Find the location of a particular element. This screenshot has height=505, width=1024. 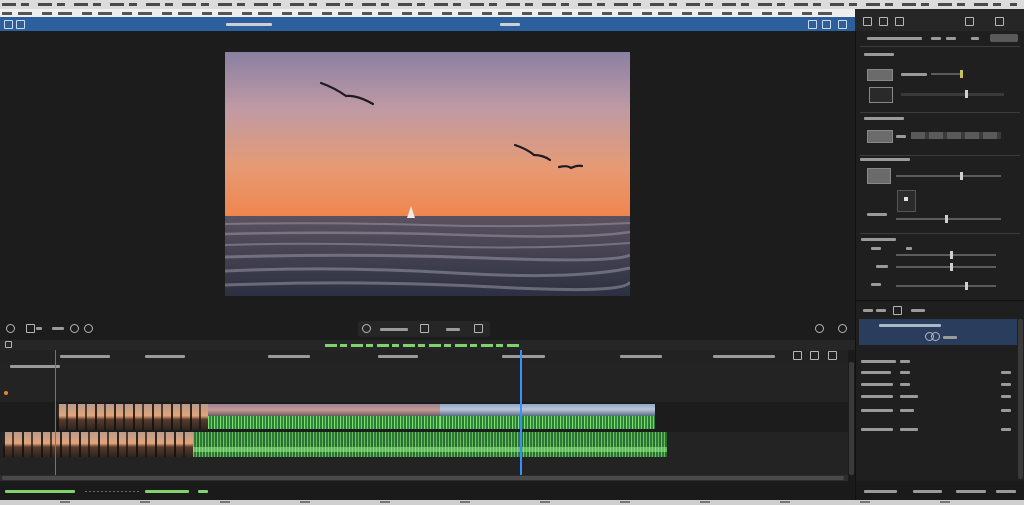

audio-meter-icon is located at coordinates (819, 328).